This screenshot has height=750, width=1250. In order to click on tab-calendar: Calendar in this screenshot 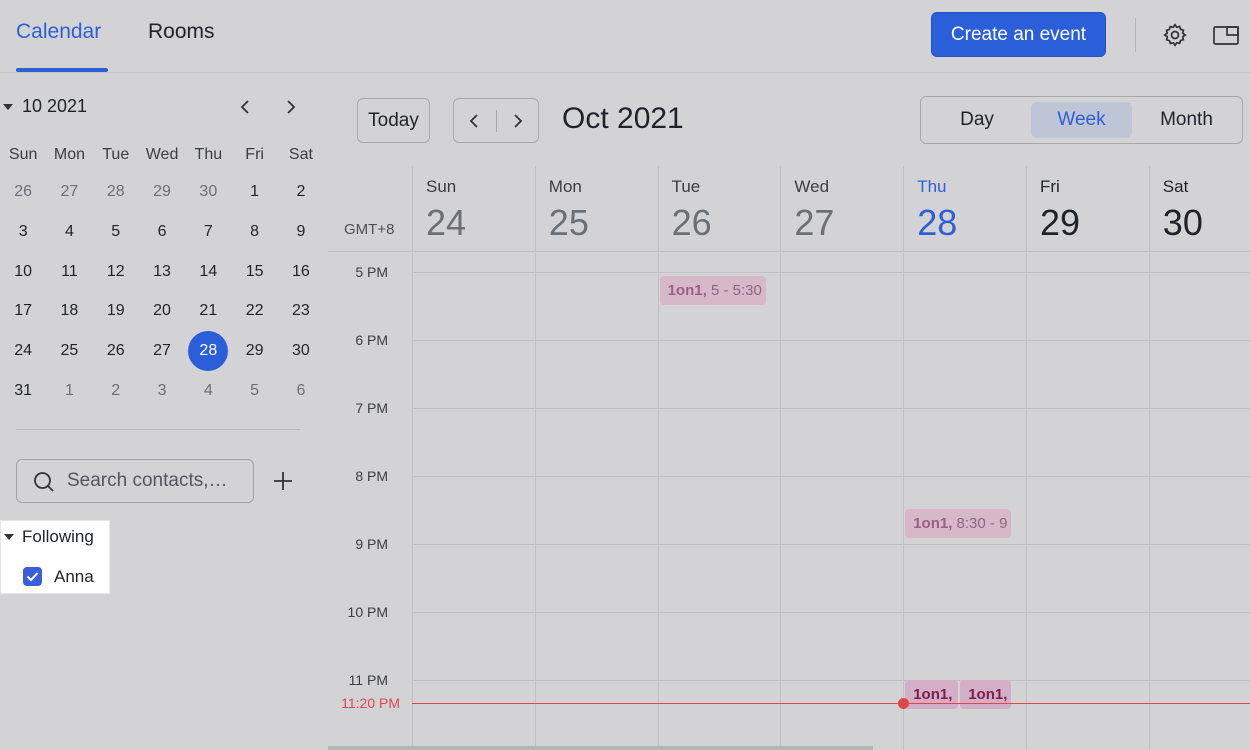, I will do `click(58, 32)`.